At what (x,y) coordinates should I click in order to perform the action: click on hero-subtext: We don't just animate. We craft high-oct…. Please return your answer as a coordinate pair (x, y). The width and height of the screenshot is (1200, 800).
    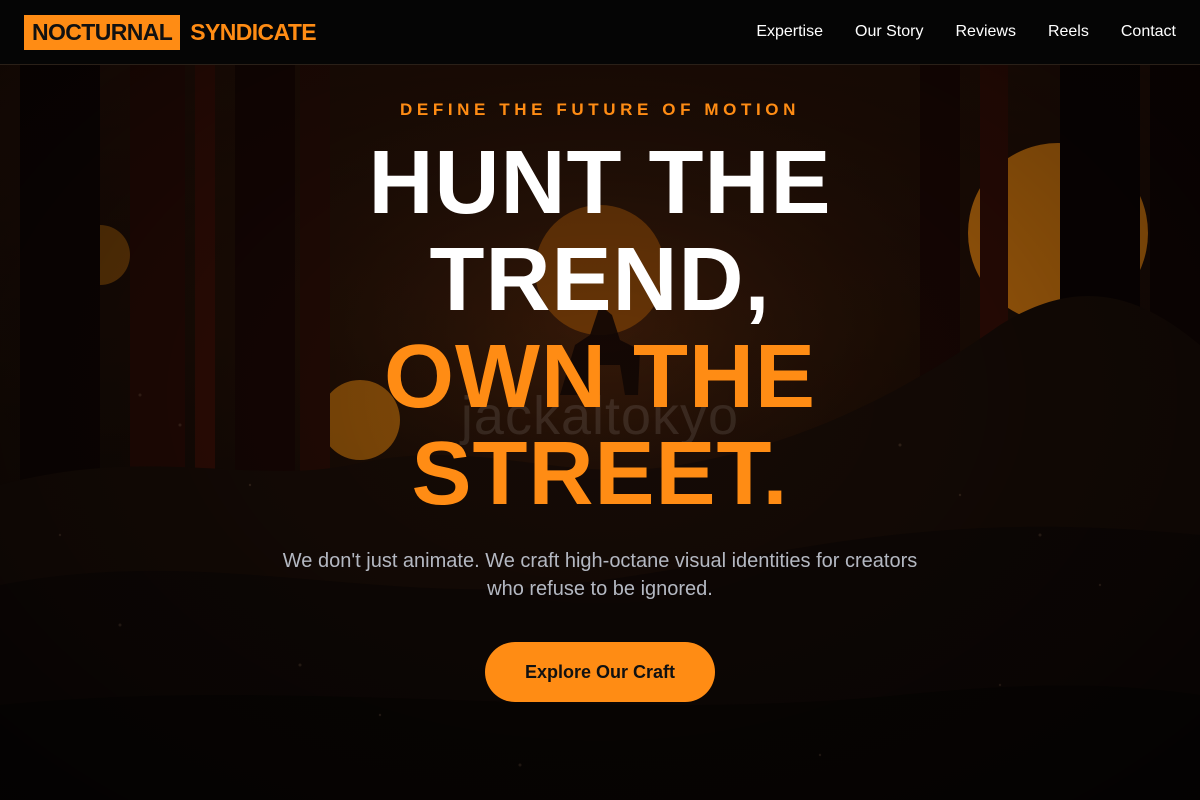
    Looking at the image, I should click on (600, 575).